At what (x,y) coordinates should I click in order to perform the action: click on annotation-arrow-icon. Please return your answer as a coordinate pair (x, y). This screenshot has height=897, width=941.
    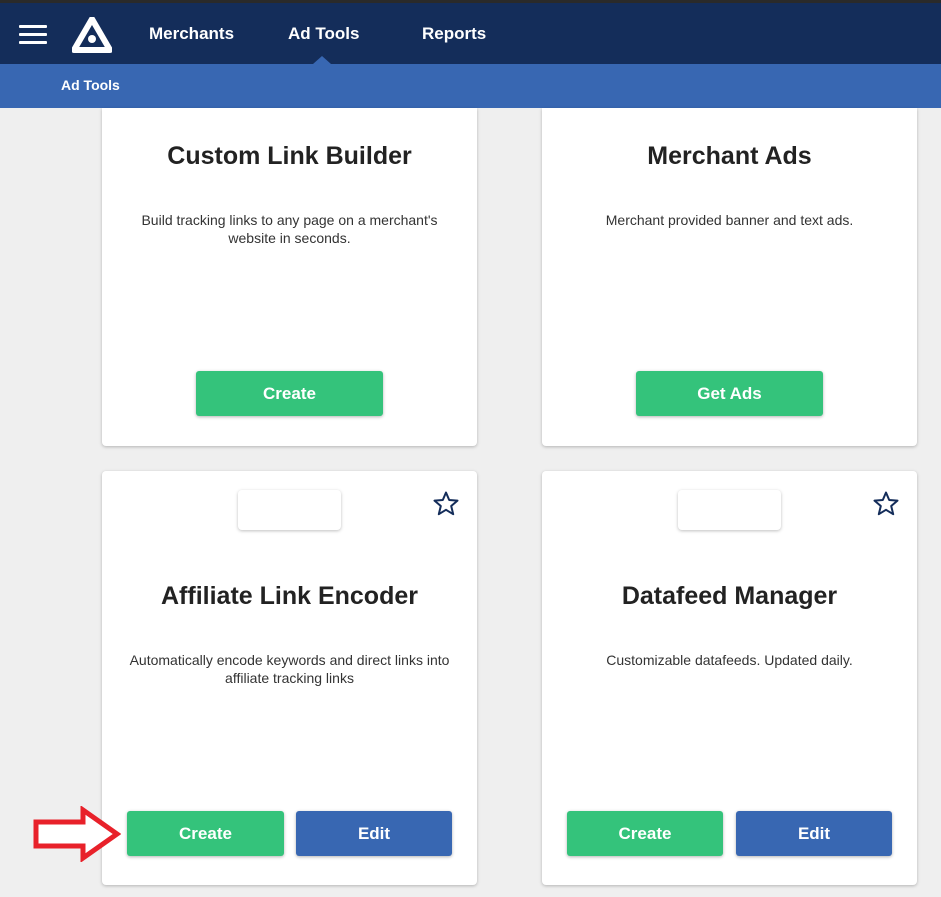
    Looking at the image, I should click on (77, 834).